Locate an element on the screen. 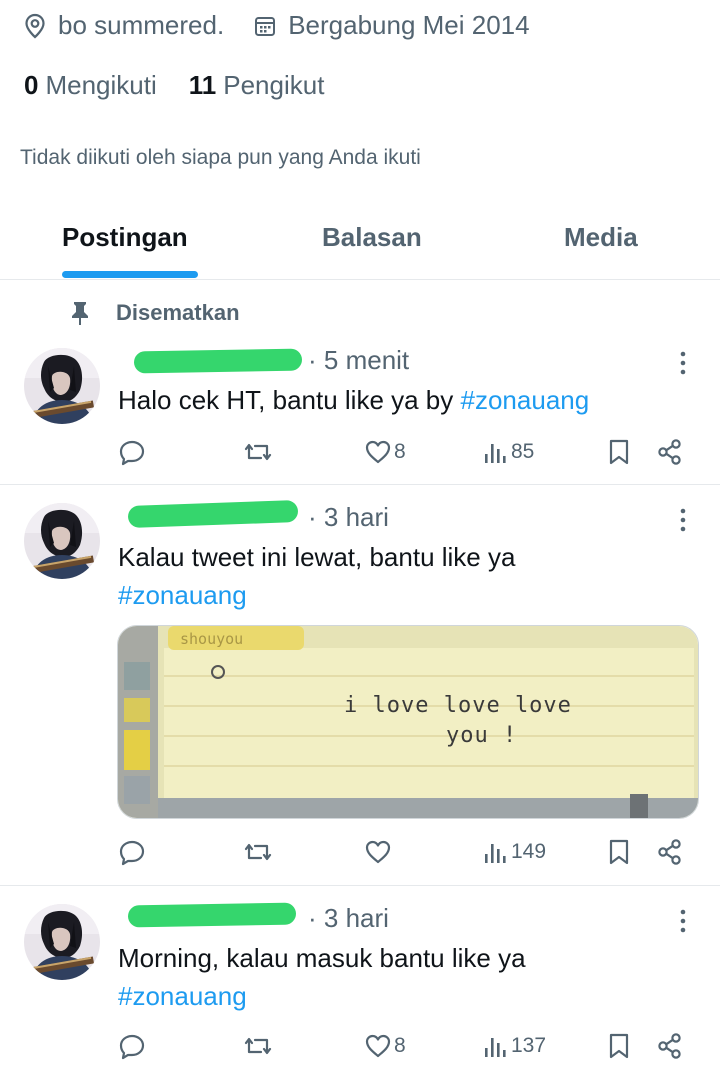 This screenshot has width=720, height=1065. post-actions: 149 is located at coordinates (360, 852).